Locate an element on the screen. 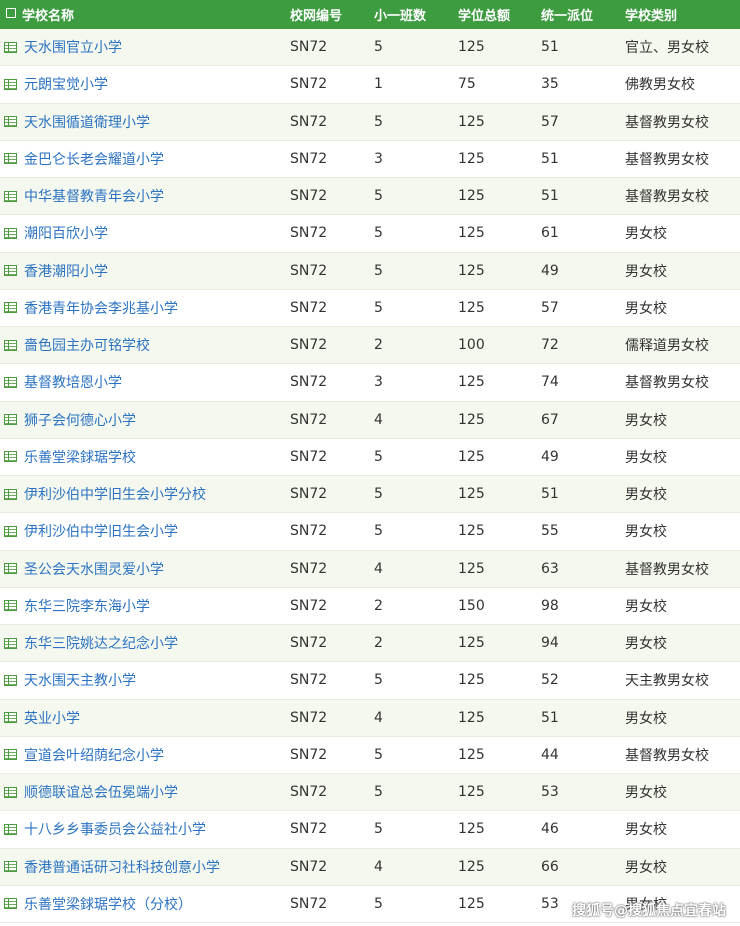 This screenshot has width=740, height=926. school-name-link: 东华三院姚达之纪念小学 is located at coordinates (101, 643).